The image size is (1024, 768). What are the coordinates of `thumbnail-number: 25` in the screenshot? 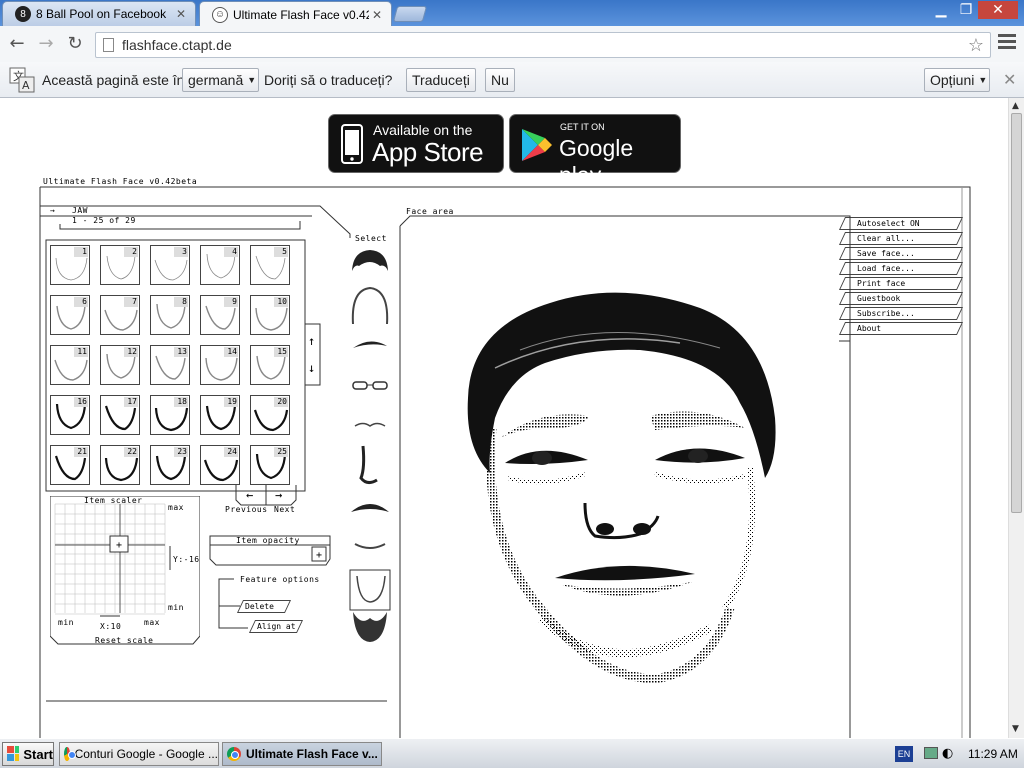 It's located at (281, 452).